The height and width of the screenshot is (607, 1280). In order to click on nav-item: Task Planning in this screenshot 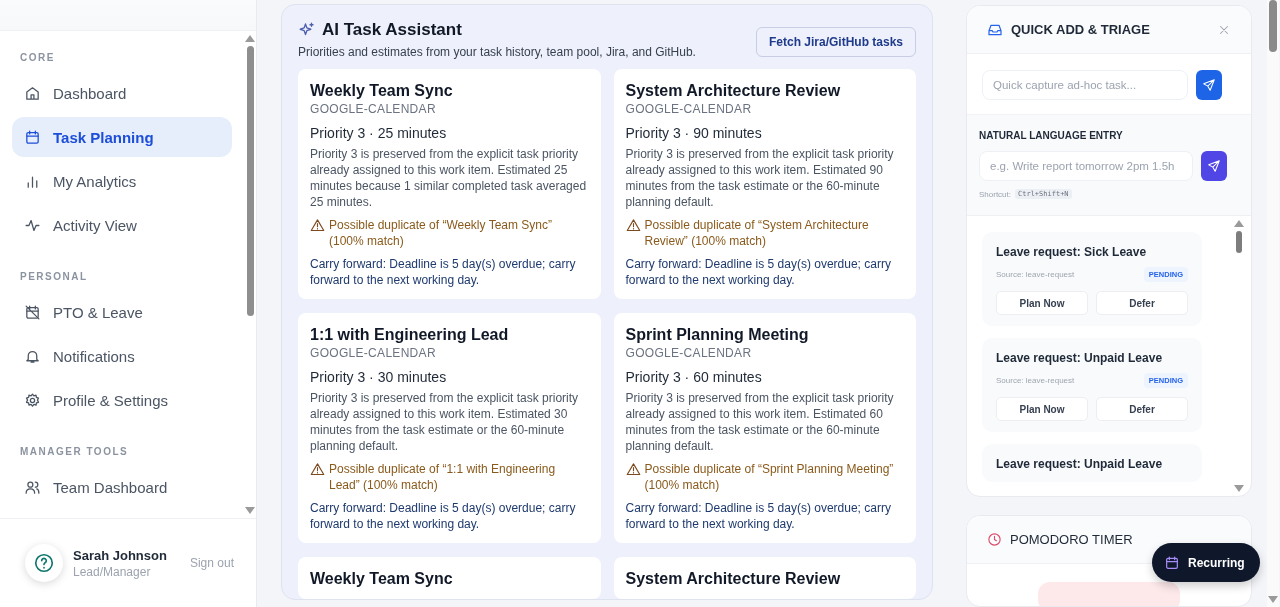, I will do `click(122, 137)`.